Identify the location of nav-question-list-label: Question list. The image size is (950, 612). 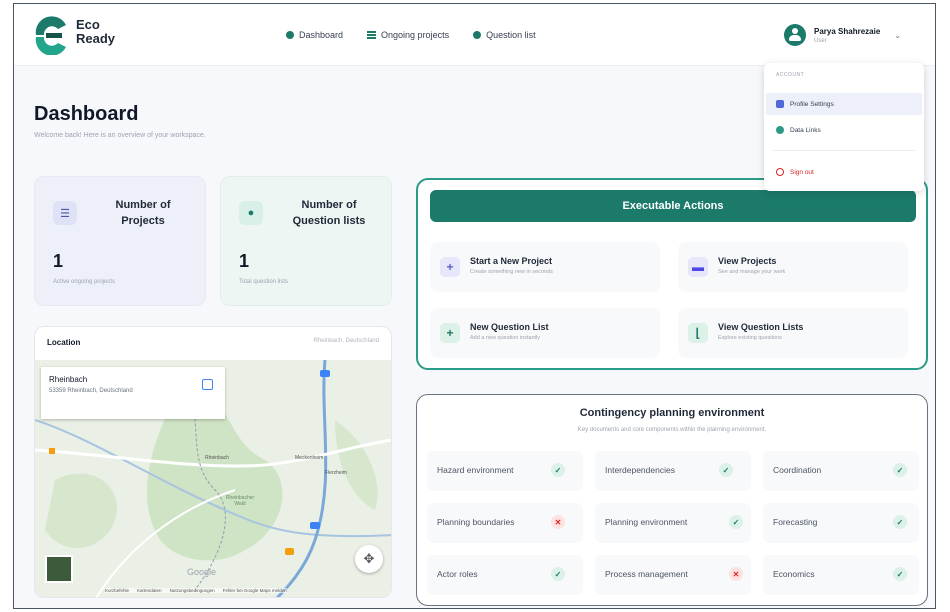
(511, 35).